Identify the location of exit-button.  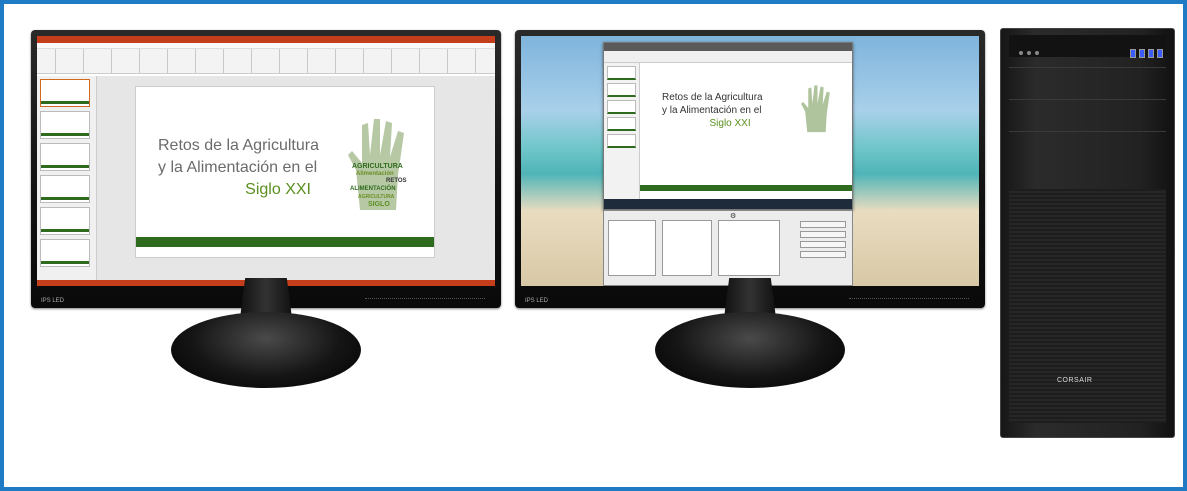
(823, 254).